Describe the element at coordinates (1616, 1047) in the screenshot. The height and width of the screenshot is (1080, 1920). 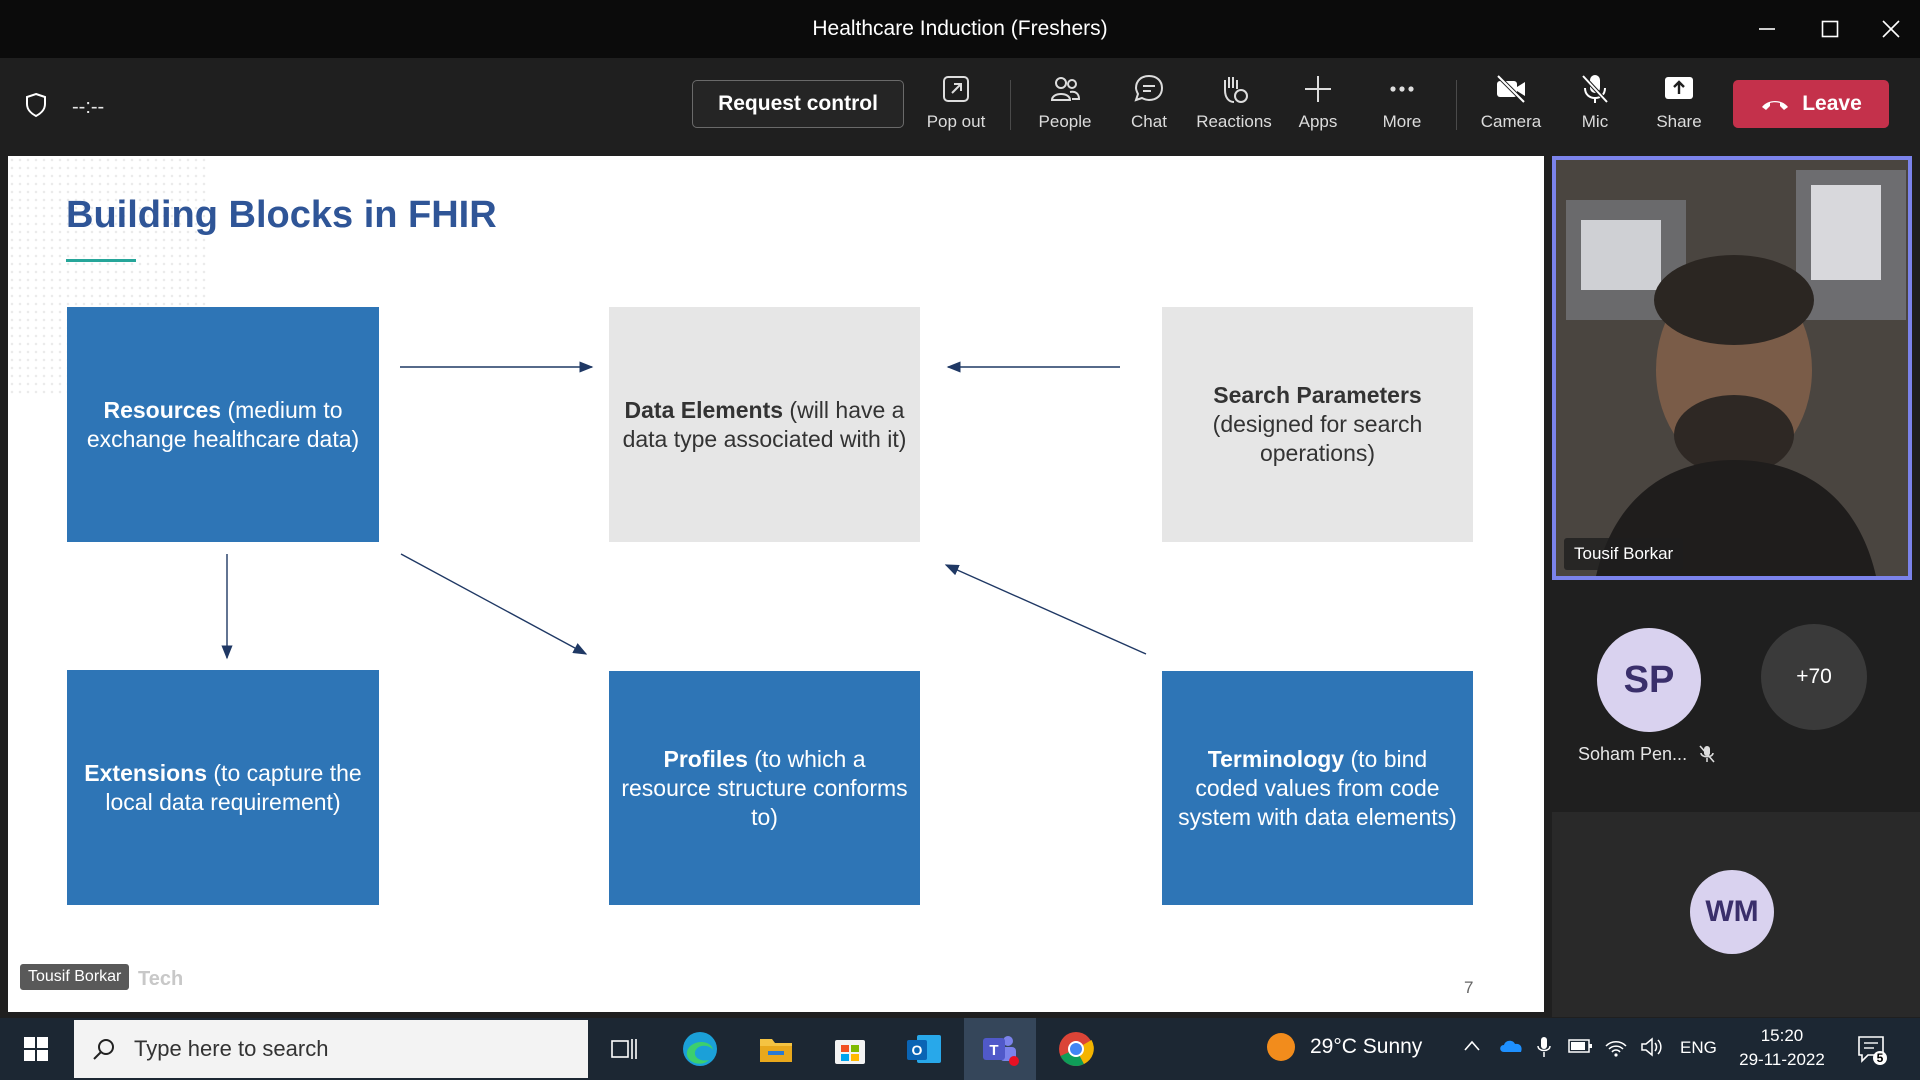
I see `wifi-icon` at that location.